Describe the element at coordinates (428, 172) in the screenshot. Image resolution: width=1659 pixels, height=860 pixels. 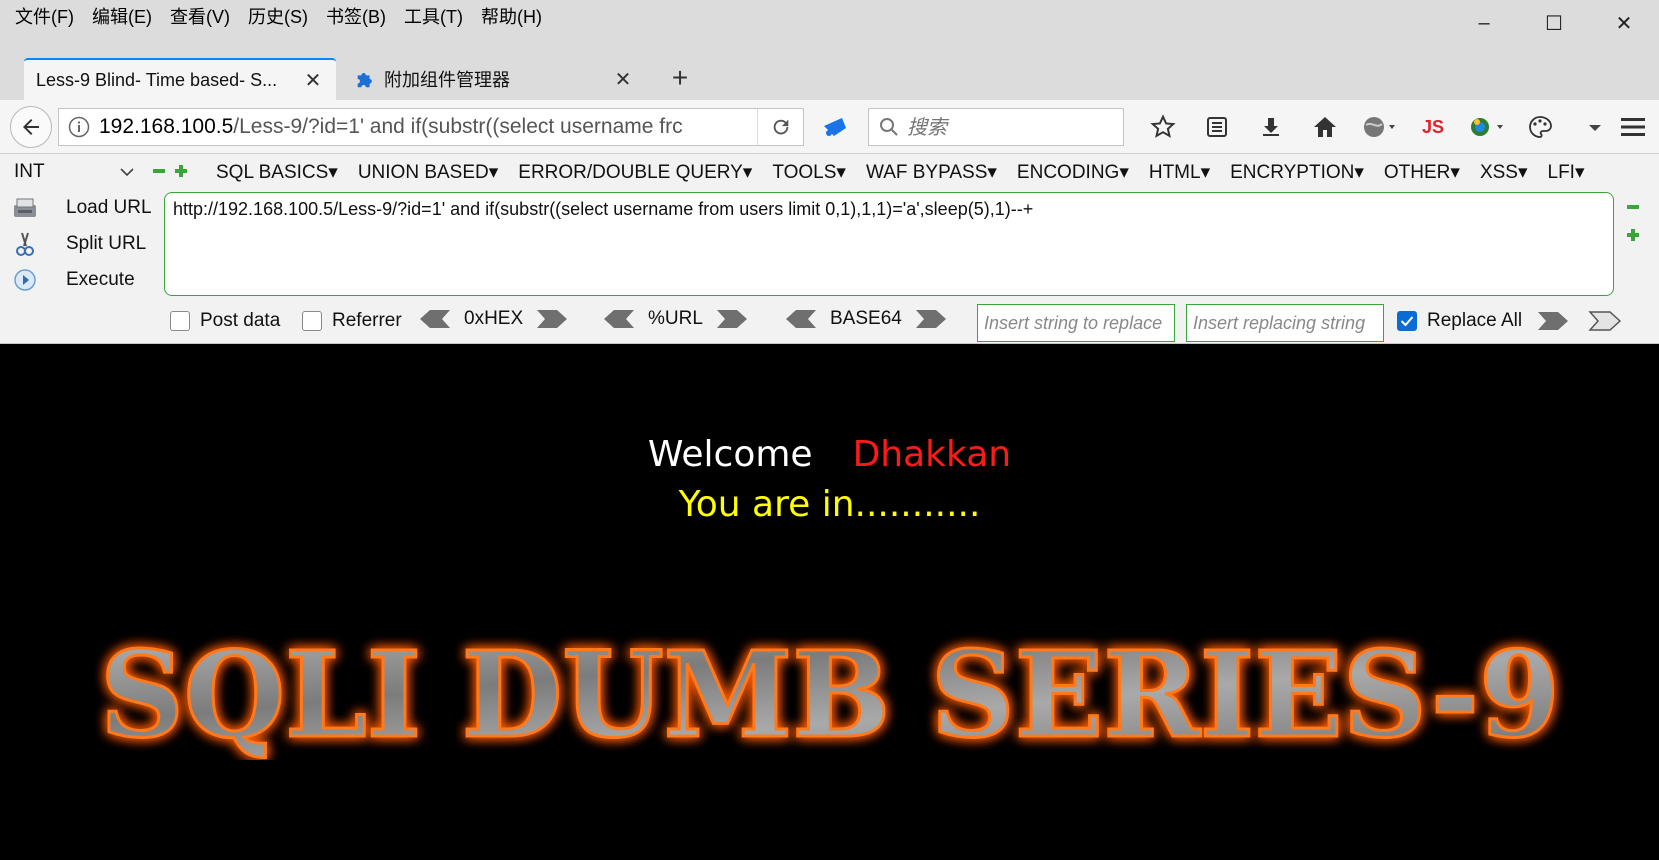
I see `menu-union-based: UNION BASED▾` at that location.